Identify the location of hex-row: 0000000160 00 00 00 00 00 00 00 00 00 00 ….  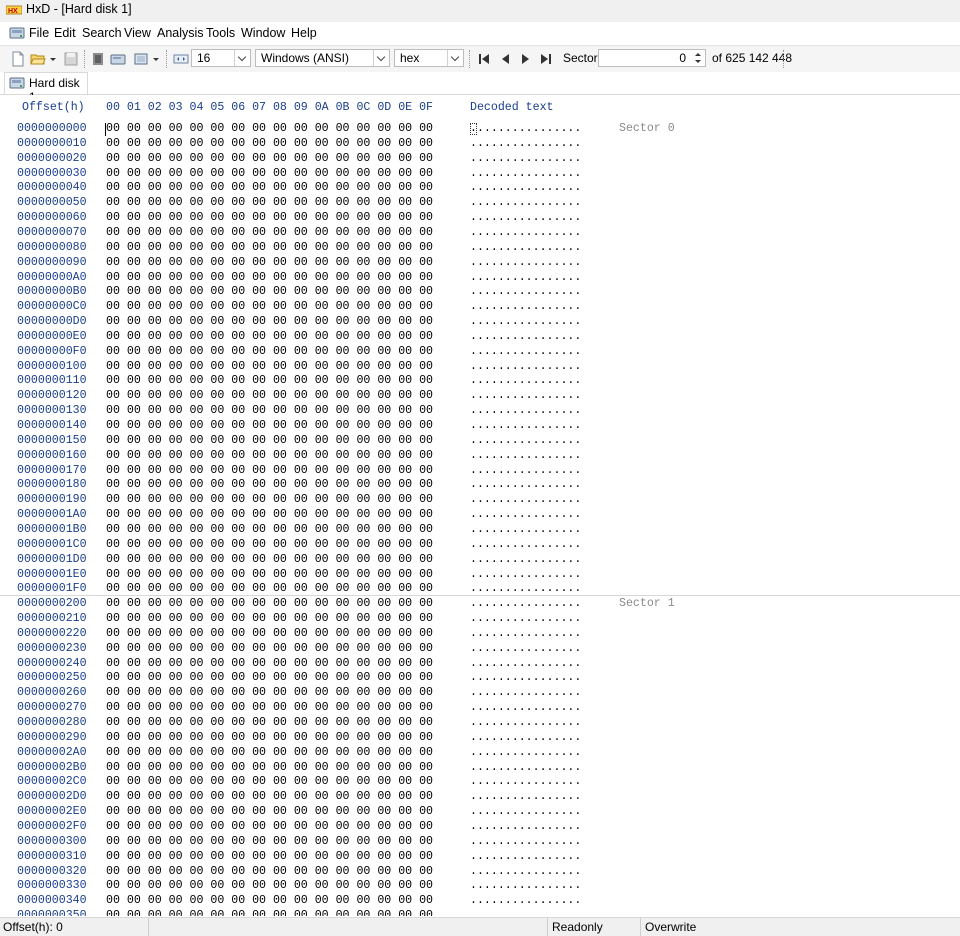
(480, 456).